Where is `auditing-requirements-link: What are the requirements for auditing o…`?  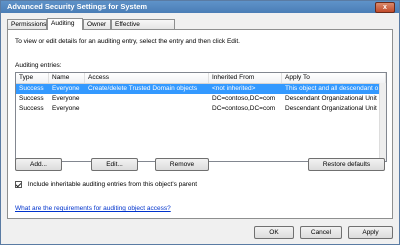
auditing-requirements-link: What are the requirements for auditing o… is located at coordinates (93, 208).